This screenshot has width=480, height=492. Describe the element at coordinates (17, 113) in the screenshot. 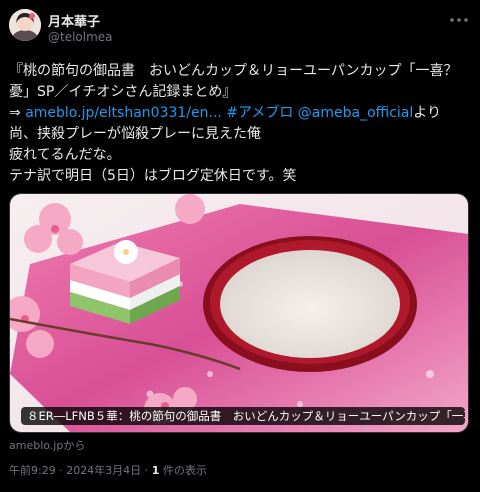

I see `arrow-text: ⇒` at that location.